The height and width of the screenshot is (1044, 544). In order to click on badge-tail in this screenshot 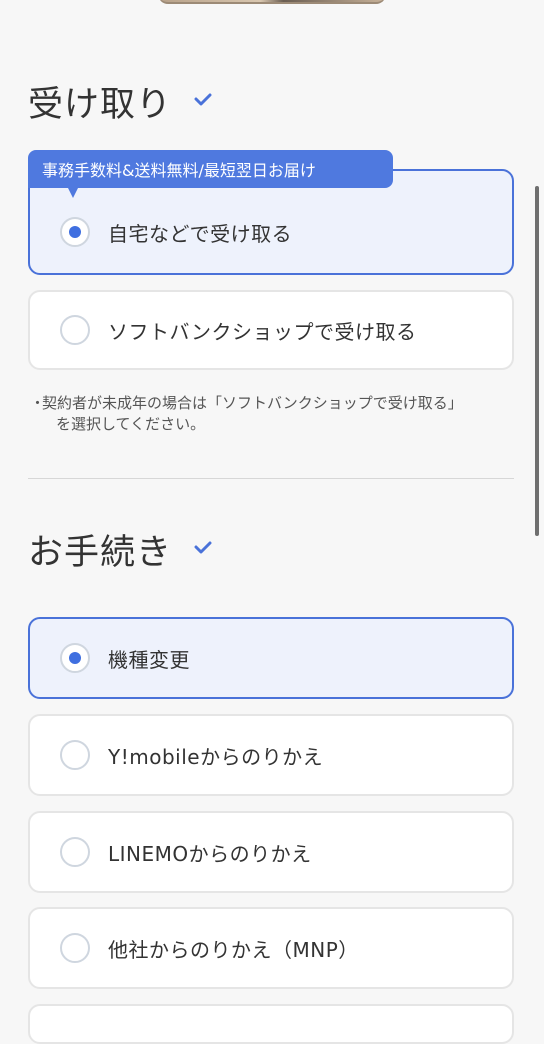, I will do `click(73, 192)`.